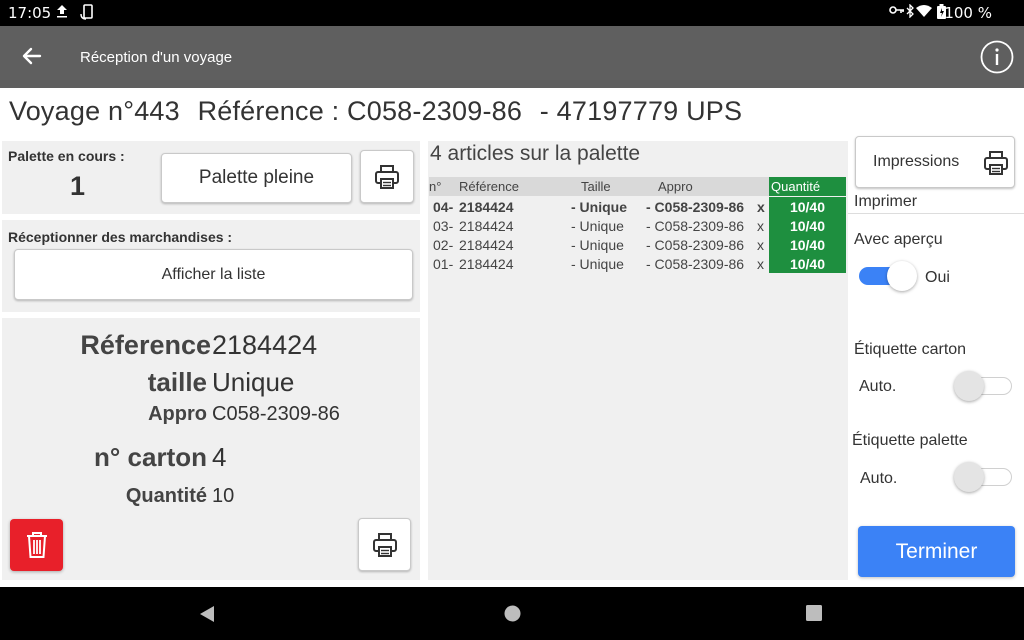  What do you see at coordinates (177, 382) in the screenshot?
I see `detail-size-label: taille` at bounding box center [177, 382].